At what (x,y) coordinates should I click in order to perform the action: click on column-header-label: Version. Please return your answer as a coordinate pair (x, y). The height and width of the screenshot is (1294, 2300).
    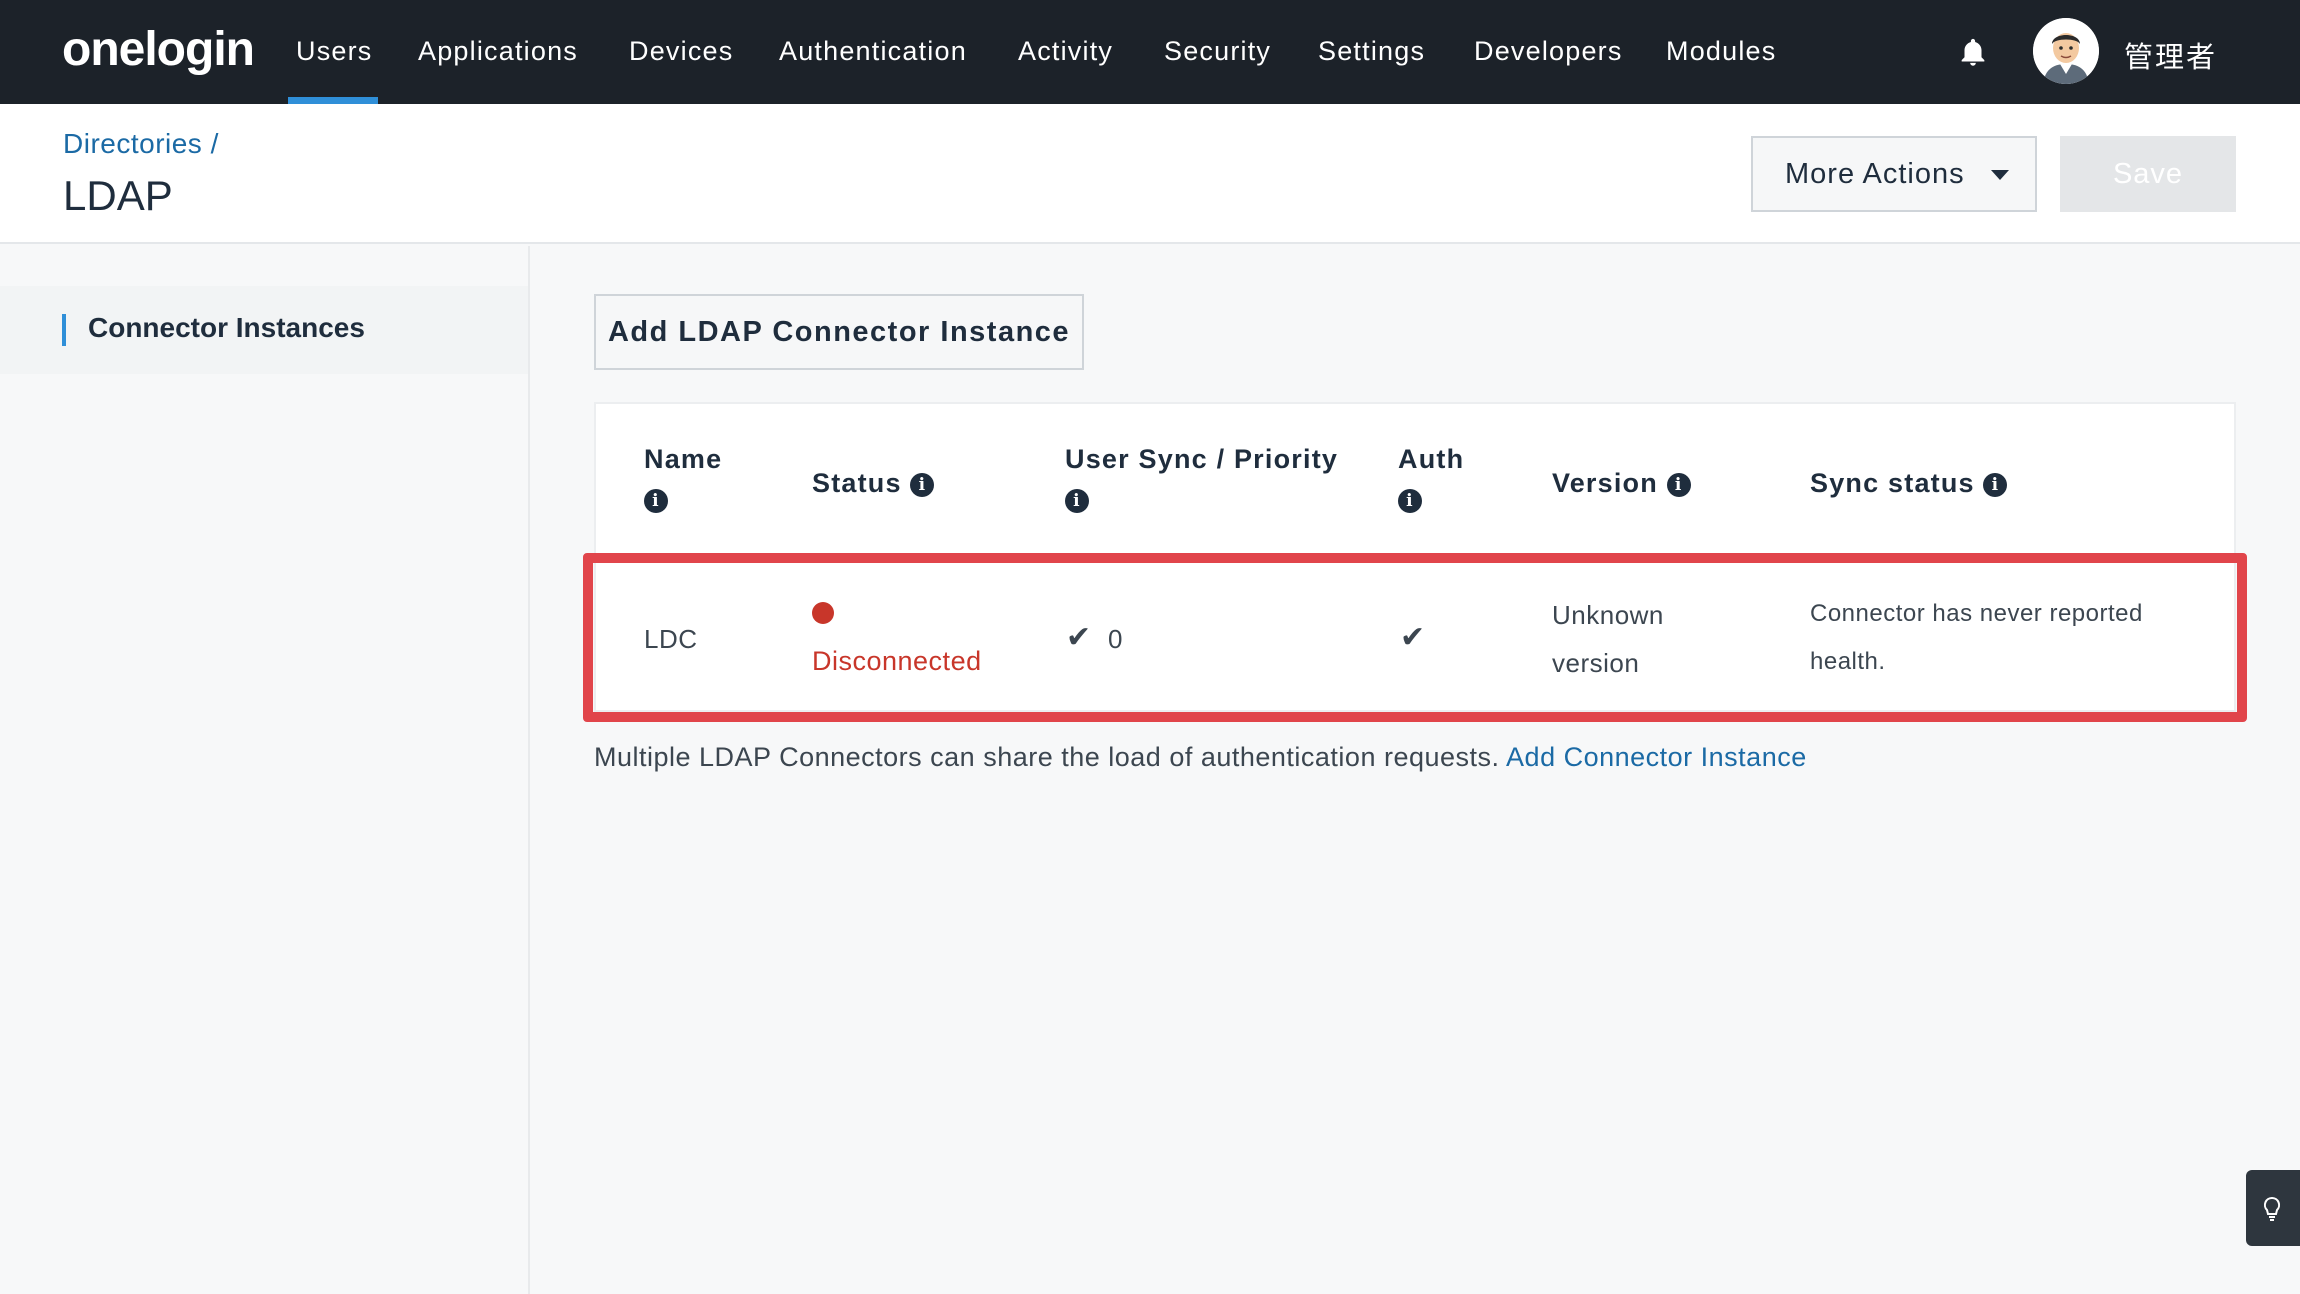
    Looking at the image, I should click on (1605, 483).